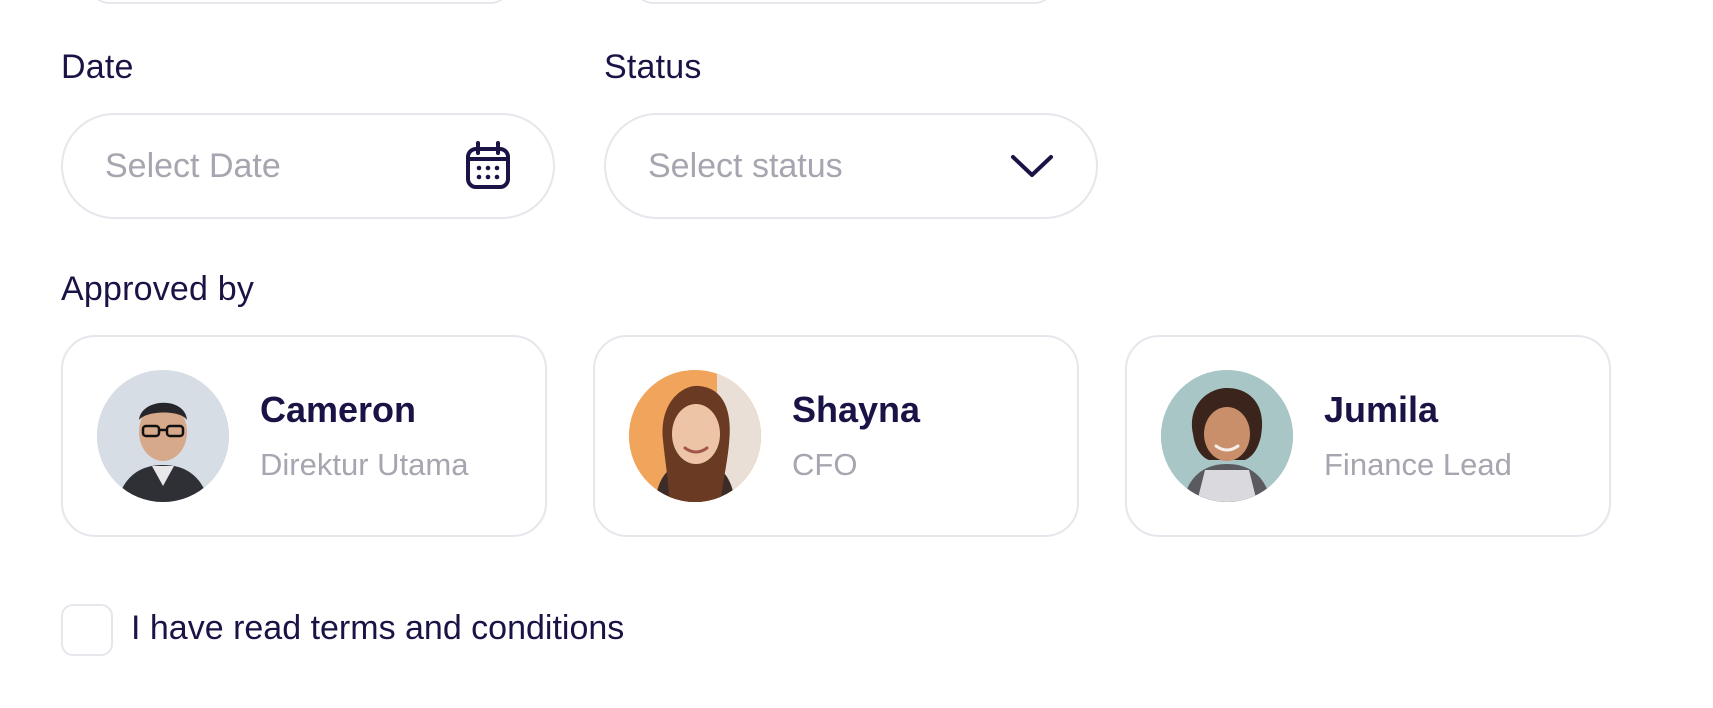  I want to click on status-label: Status, so click(653, 67).